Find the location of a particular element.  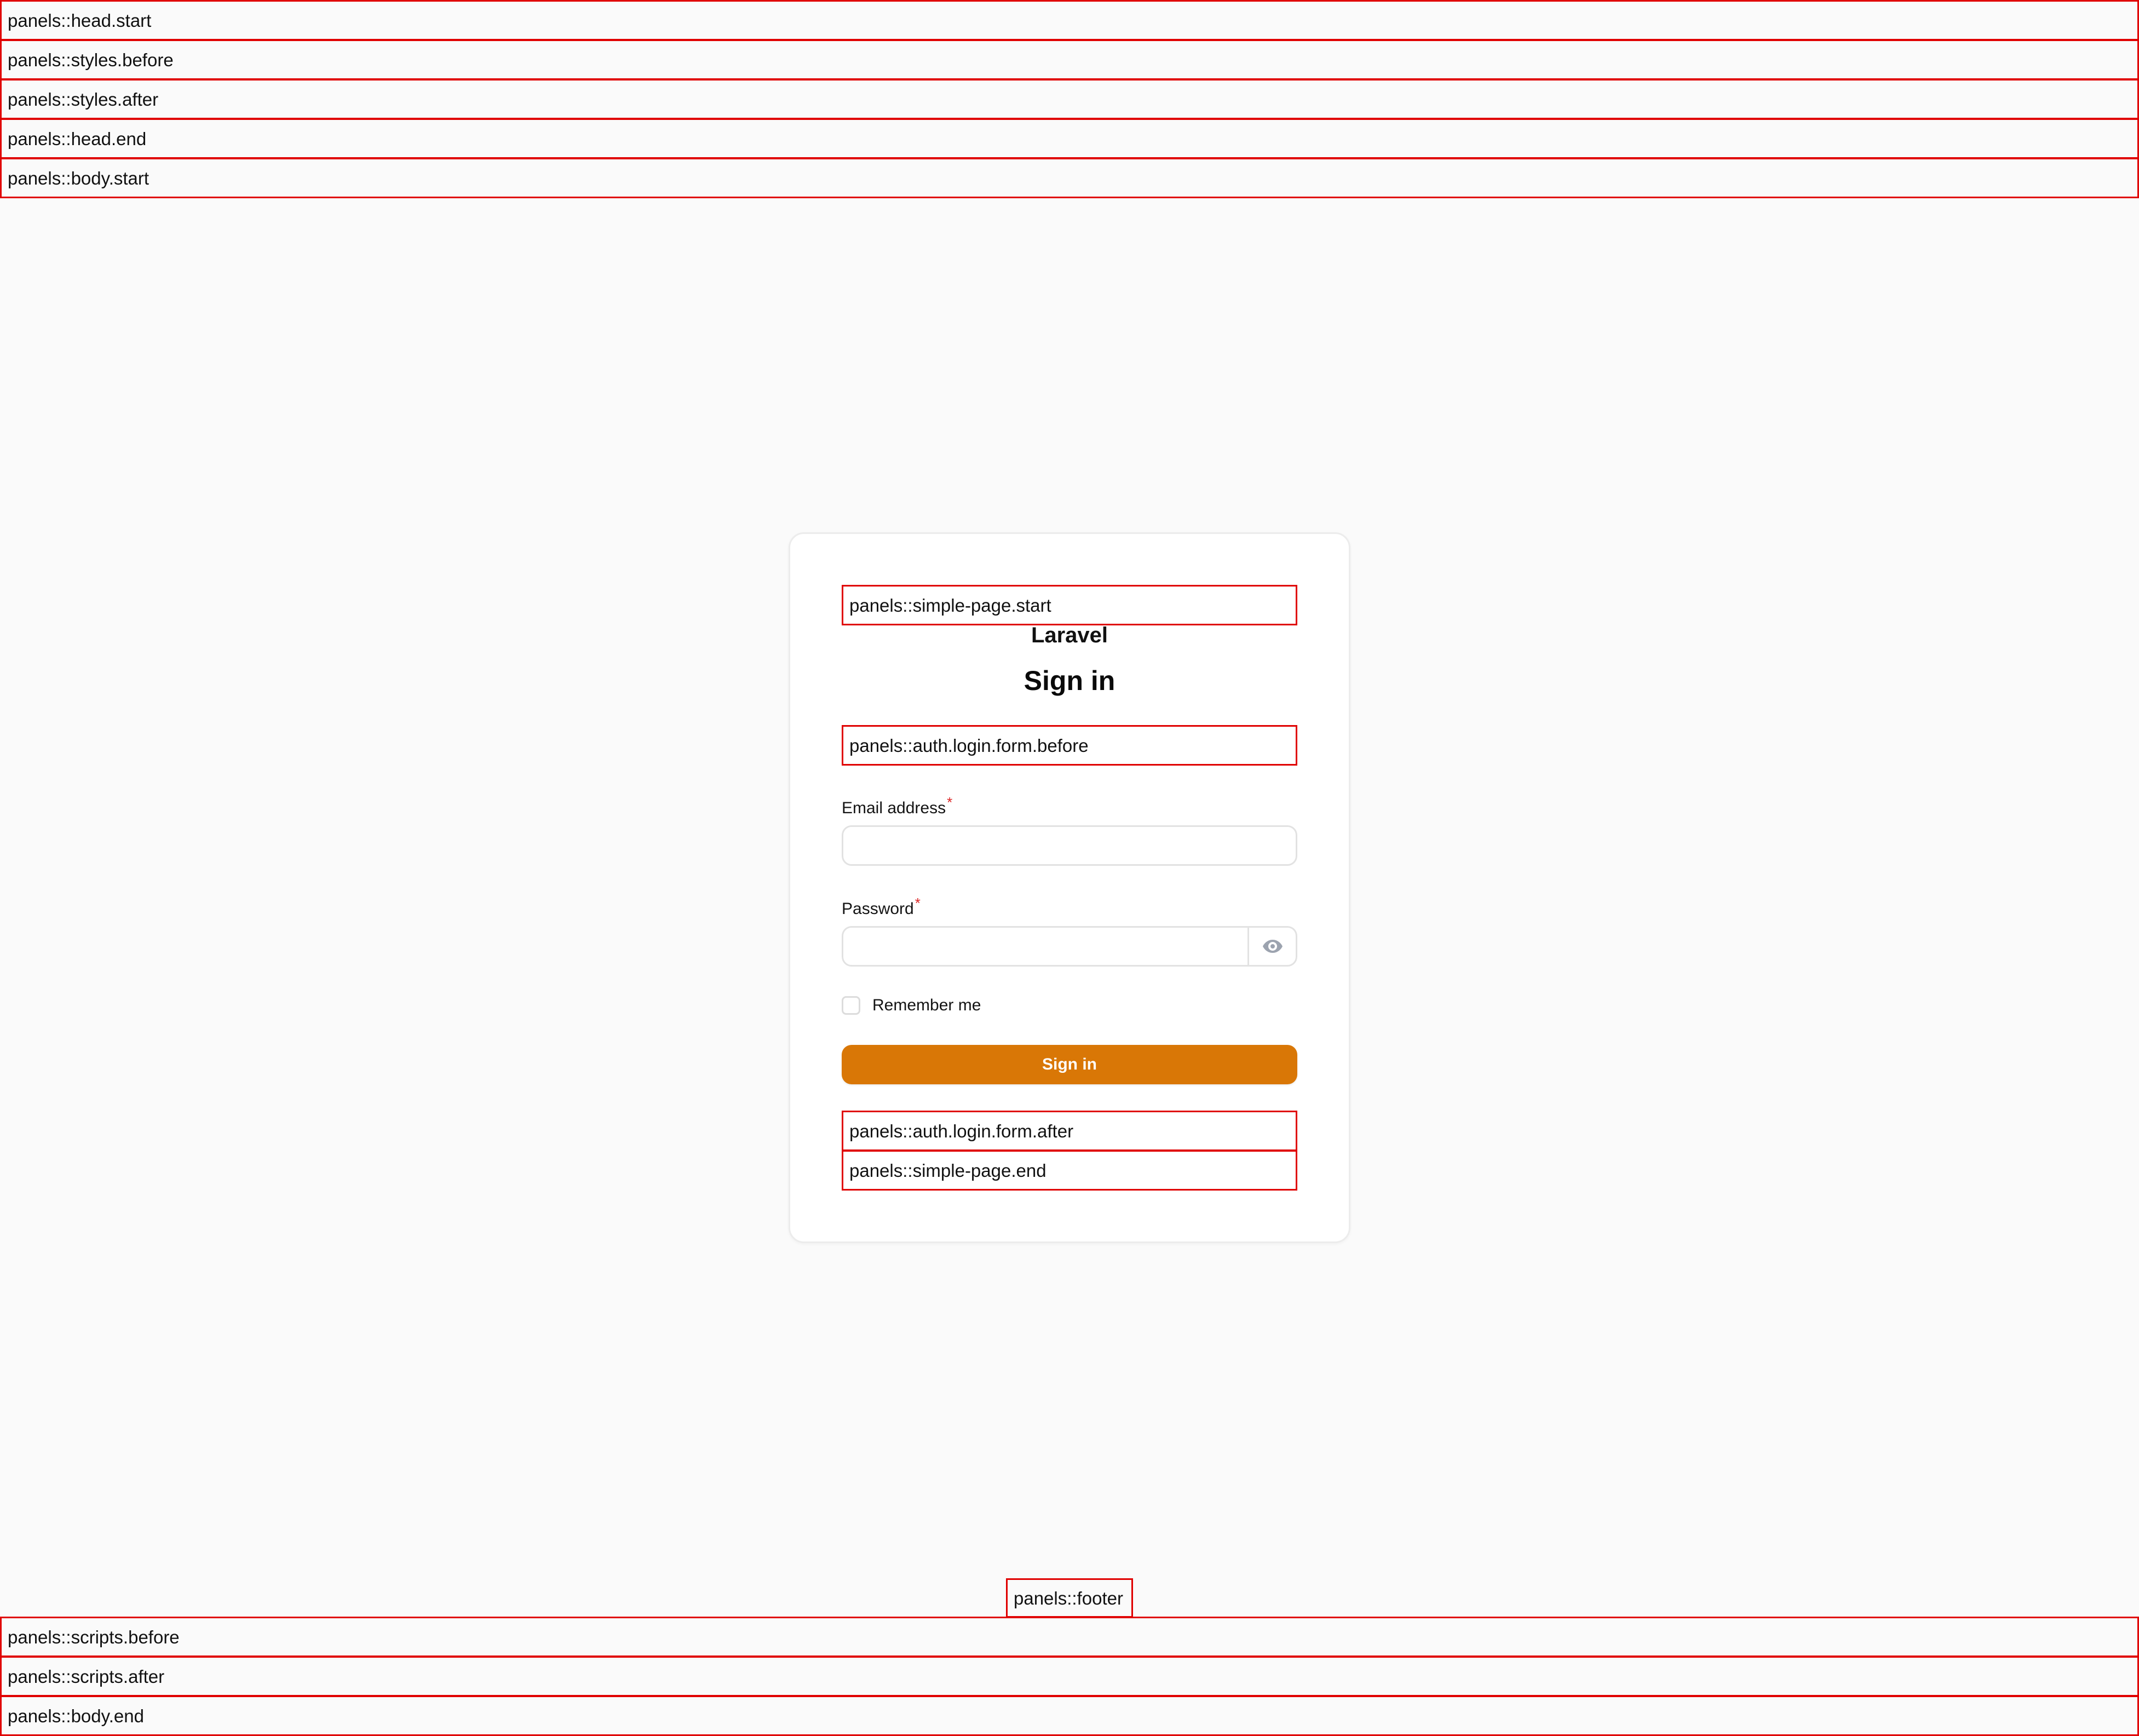

reveal-password-button is located at coordinates (1271, 946).